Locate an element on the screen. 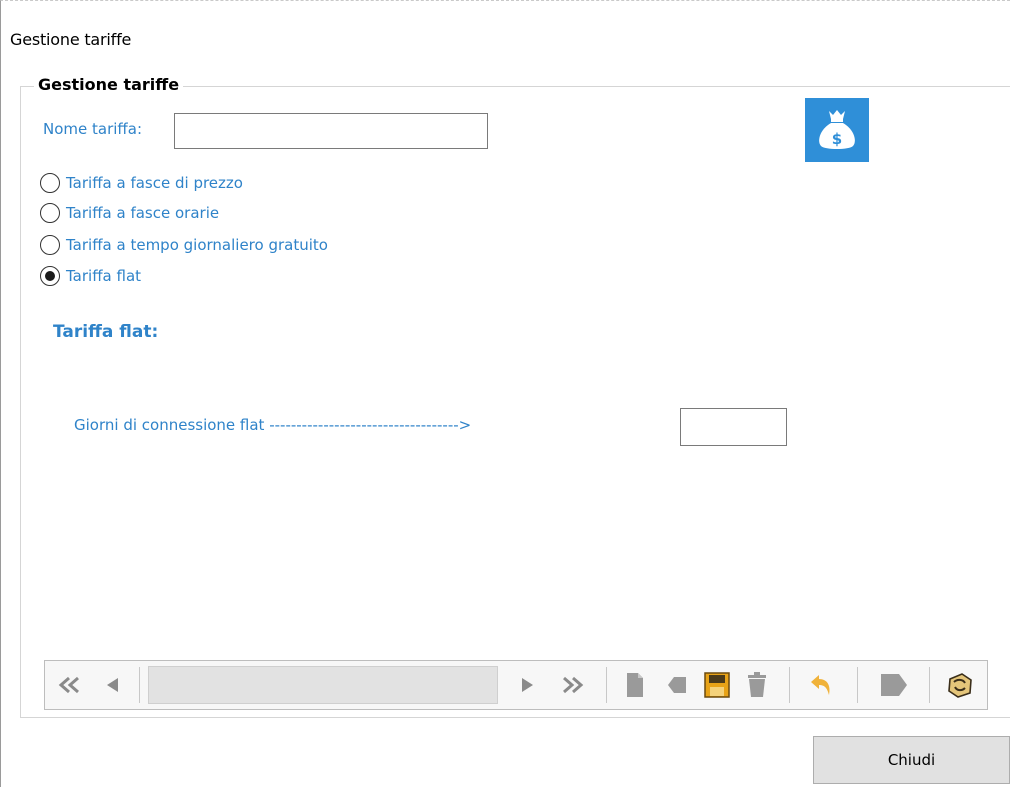 The image size is (1010, 787). giorni-input is located at coordinates (733, 427).